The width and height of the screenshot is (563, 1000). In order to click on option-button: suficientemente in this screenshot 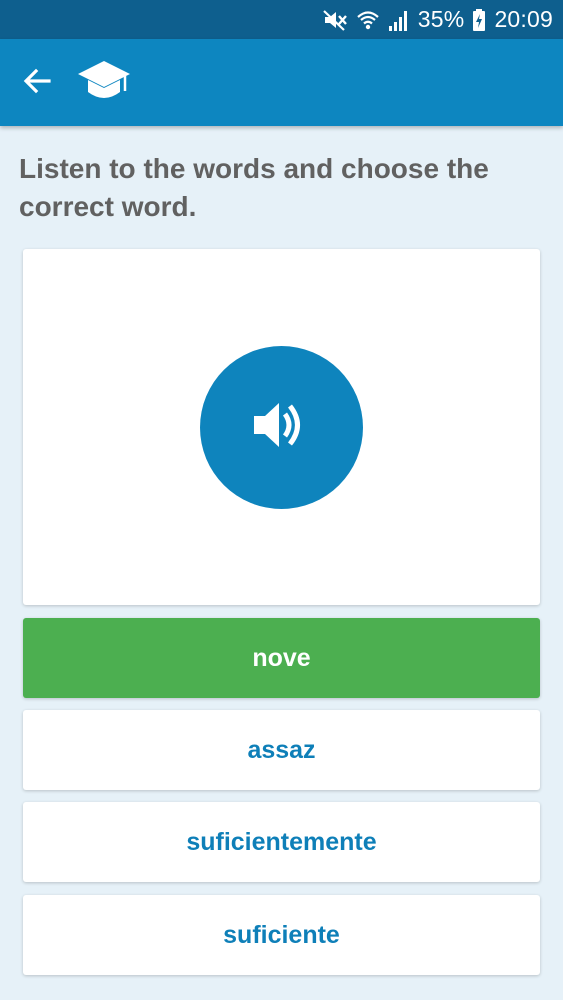, I will do `click(281, 842)`.